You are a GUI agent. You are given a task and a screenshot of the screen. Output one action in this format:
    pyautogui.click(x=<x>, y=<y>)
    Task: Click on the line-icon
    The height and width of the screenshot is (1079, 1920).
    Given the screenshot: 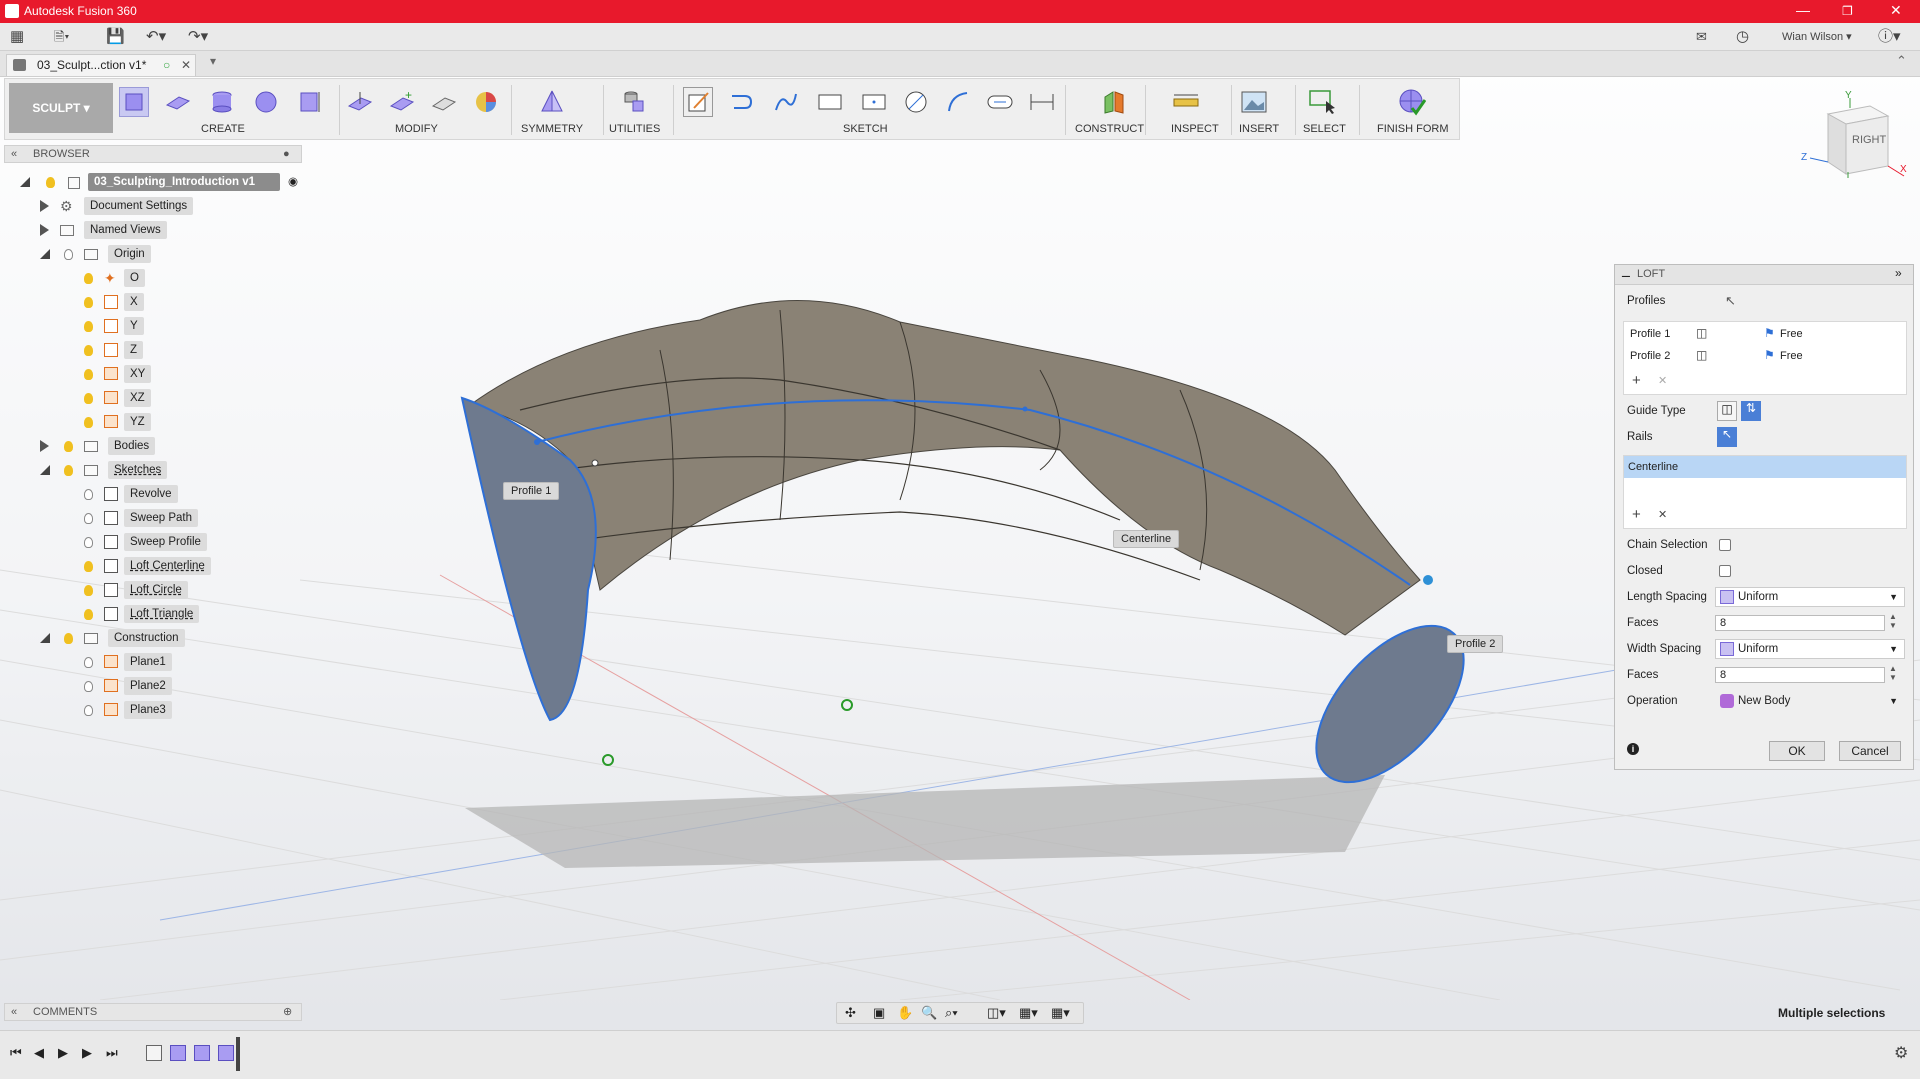 What is the action you would take?
    pyautogui.click(x=742, y=102)
    